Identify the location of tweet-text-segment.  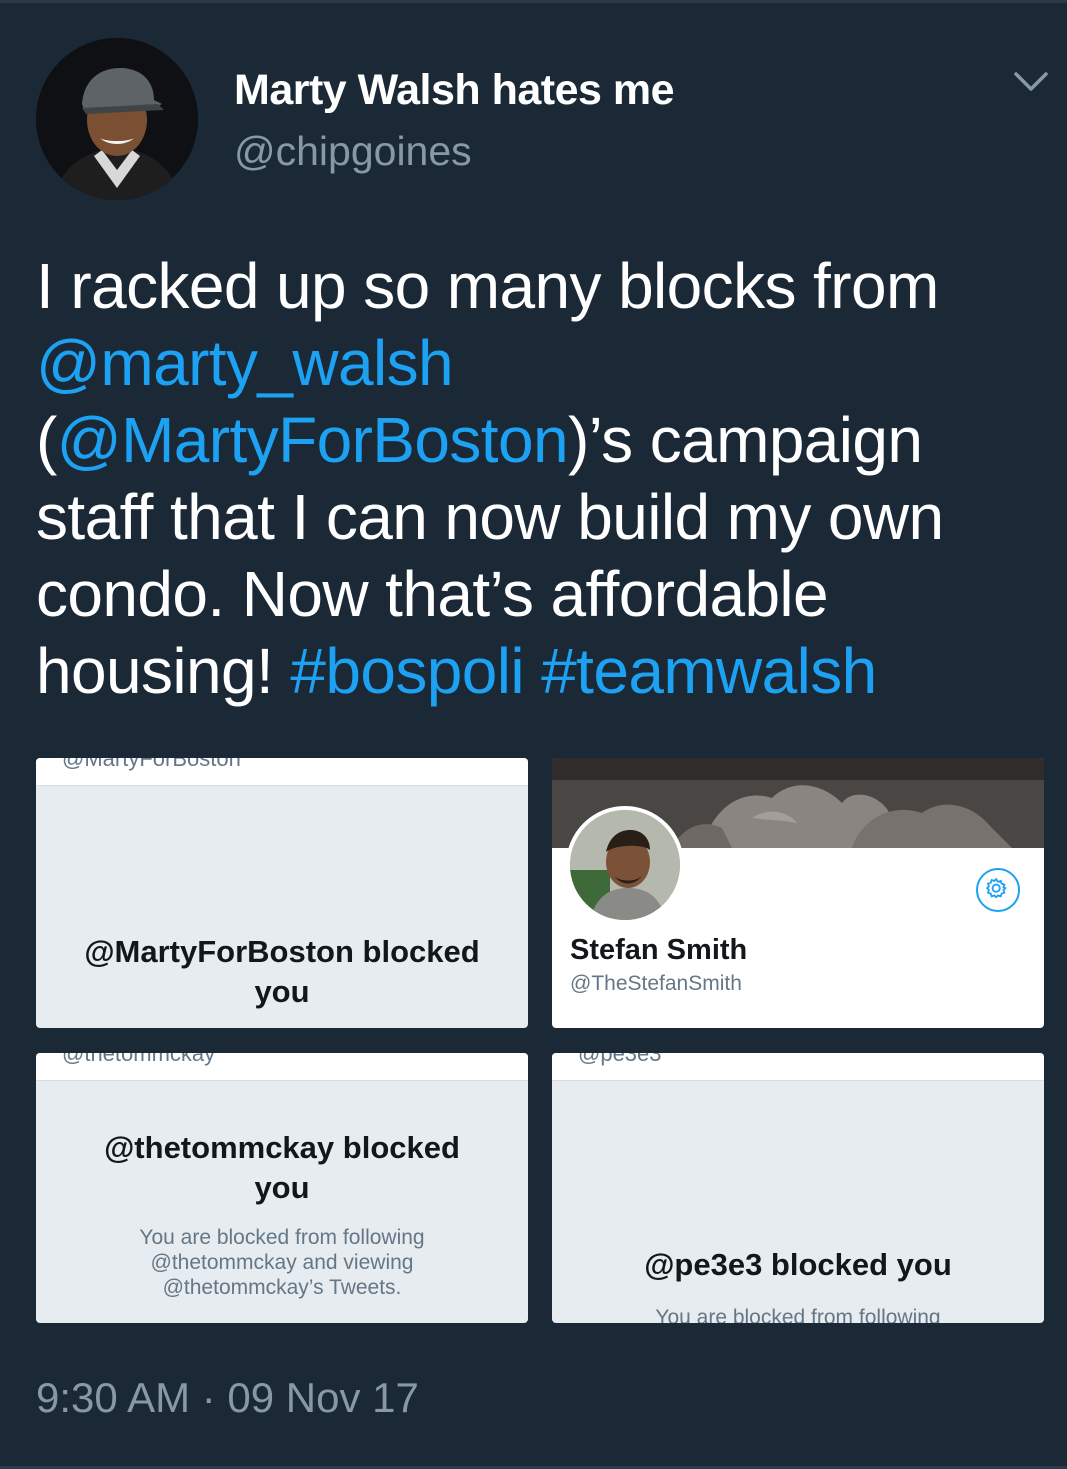
(532, 671).